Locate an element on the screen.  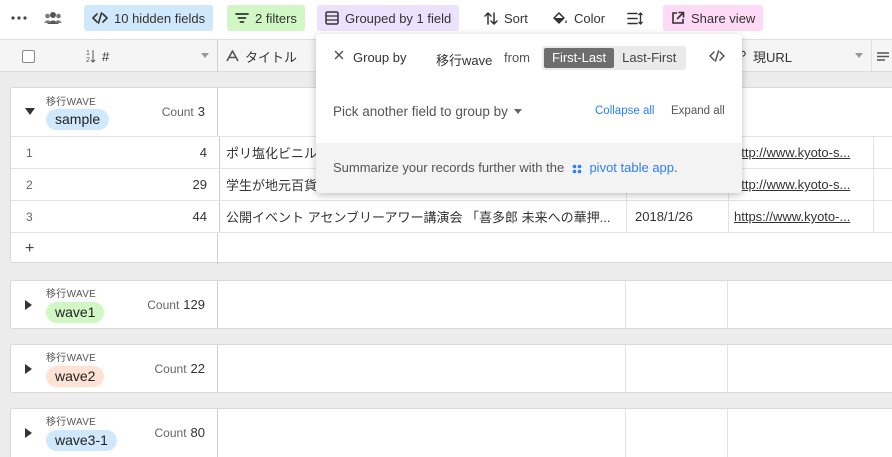
group-wave2: 移行WAVE wave2 Count 22 is located at coordinates (451, 368).